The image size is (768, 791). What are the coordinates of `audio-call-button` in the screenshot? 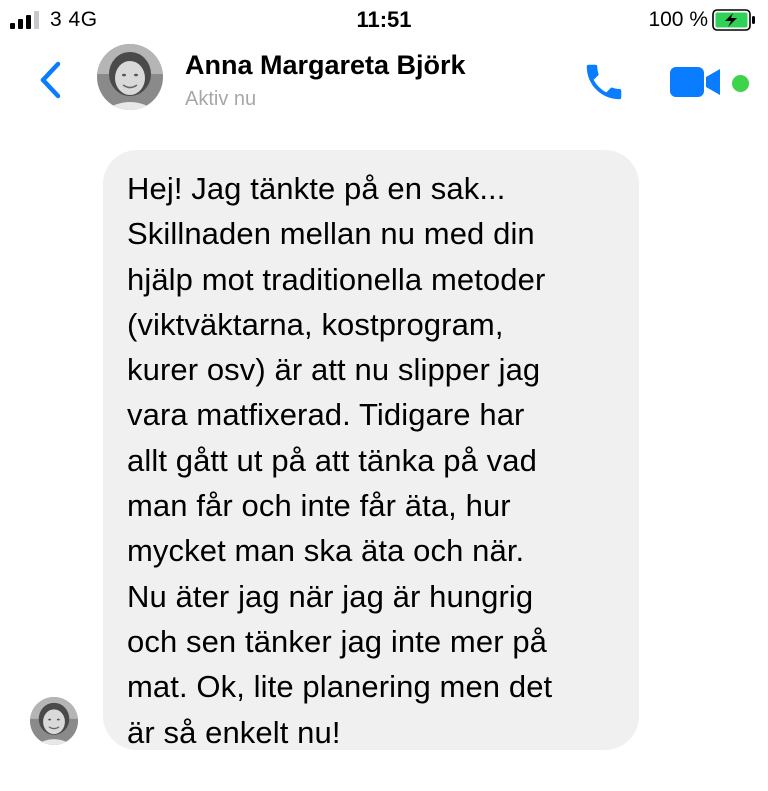 It's located at (604, 82).